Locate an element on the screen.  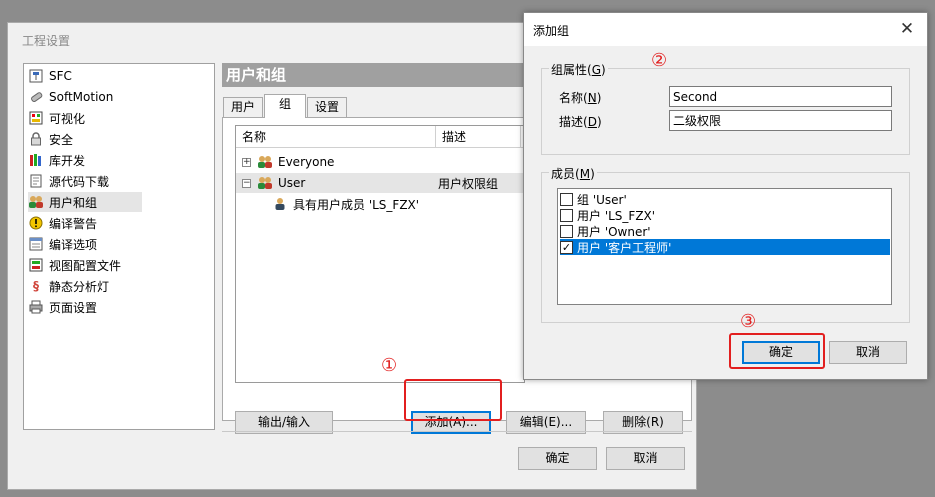
tree-item-label: 静态分析灯 is located at coordinates (79, 286).